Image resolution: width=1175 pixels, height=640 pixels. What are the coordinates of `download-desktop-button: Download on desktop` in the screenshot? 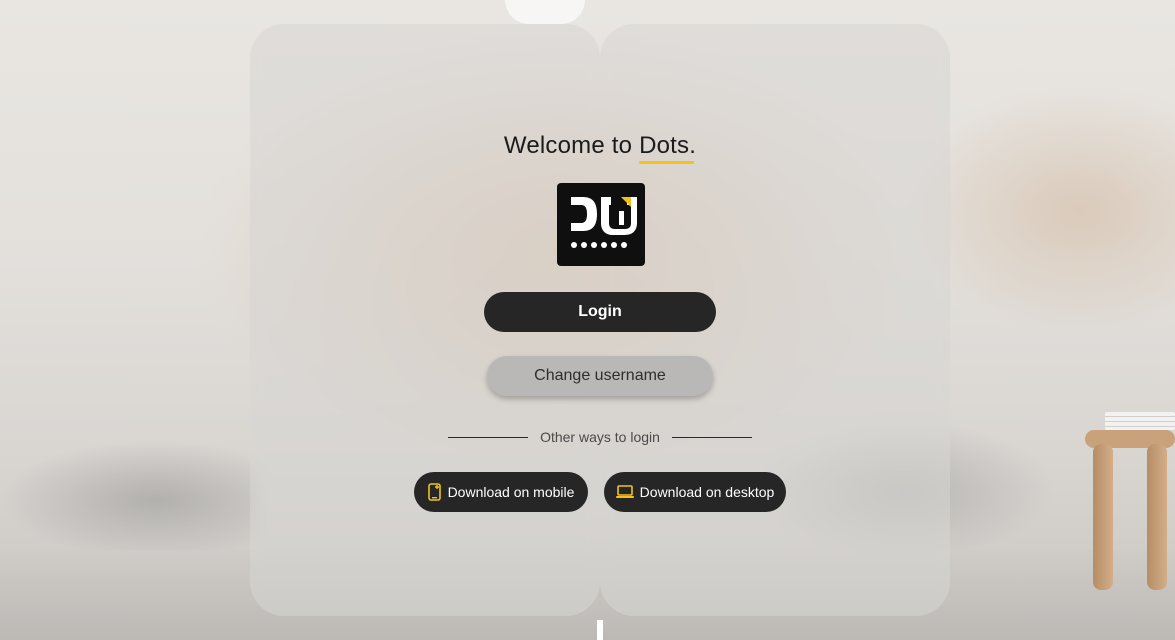 It's located at (695, 492).